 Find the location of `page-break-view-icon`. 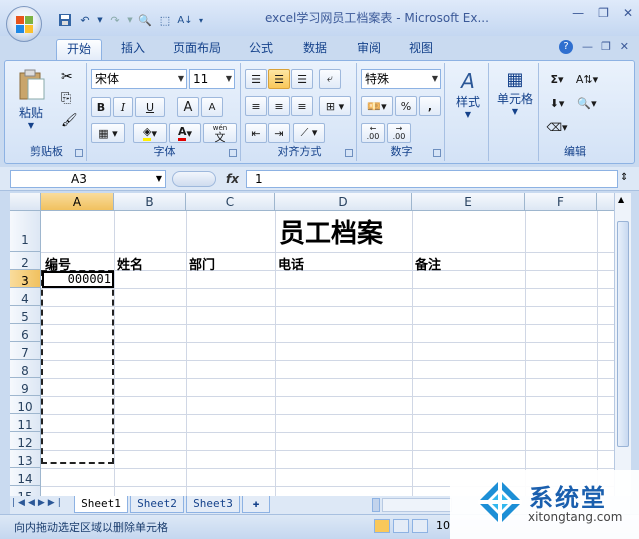

page-break-view-icon is located at coordinates (420, 526).